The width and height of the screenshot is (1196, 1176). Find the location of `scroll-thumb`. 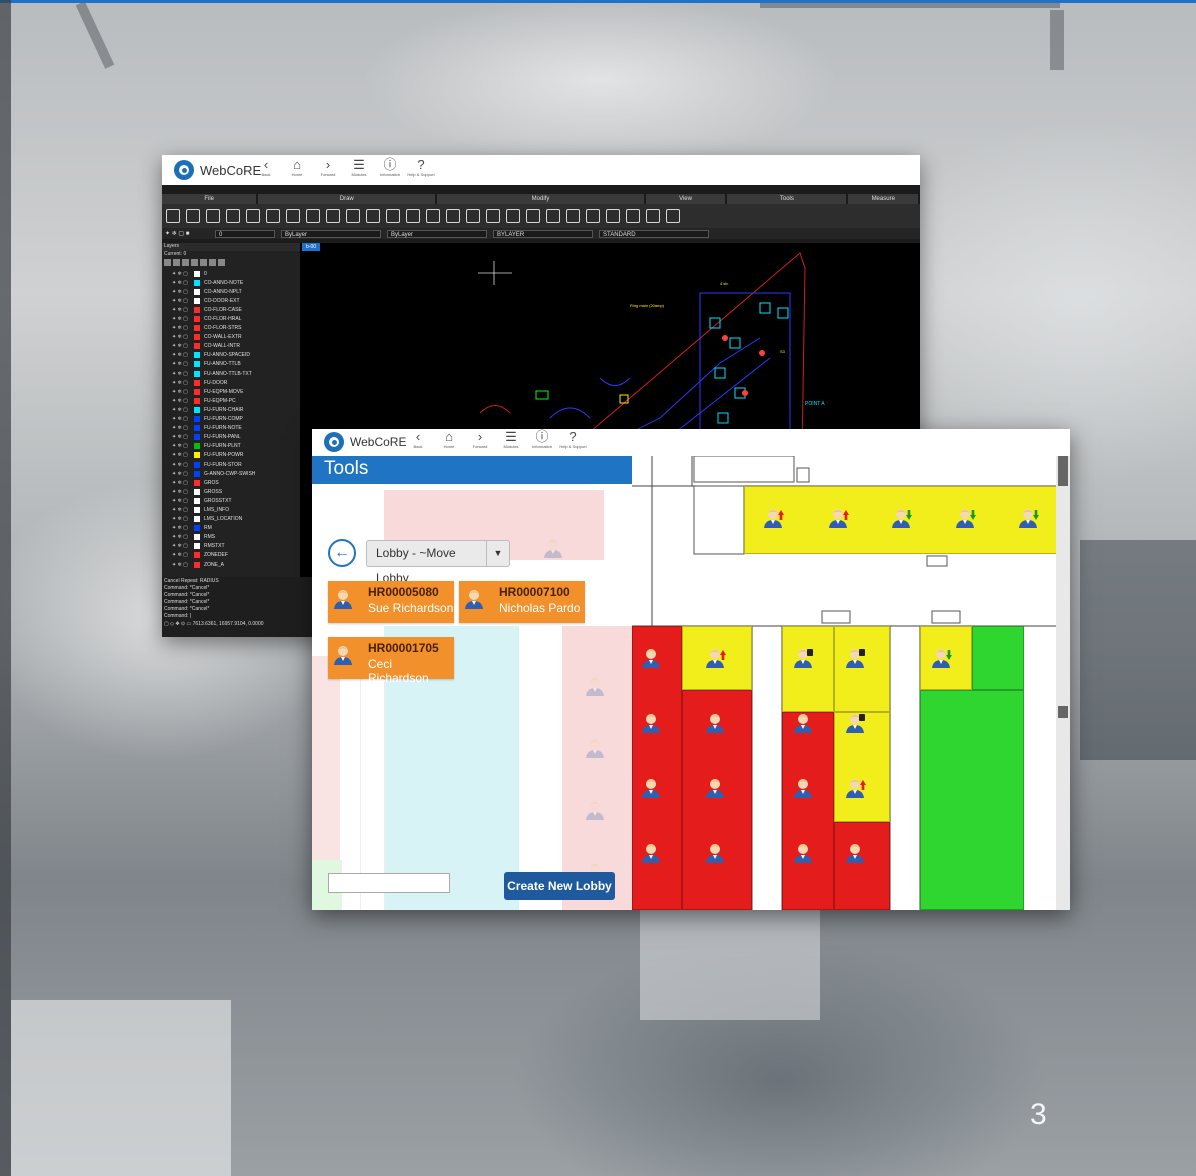

scroll-thumb is located at coordinates (1063, 471).